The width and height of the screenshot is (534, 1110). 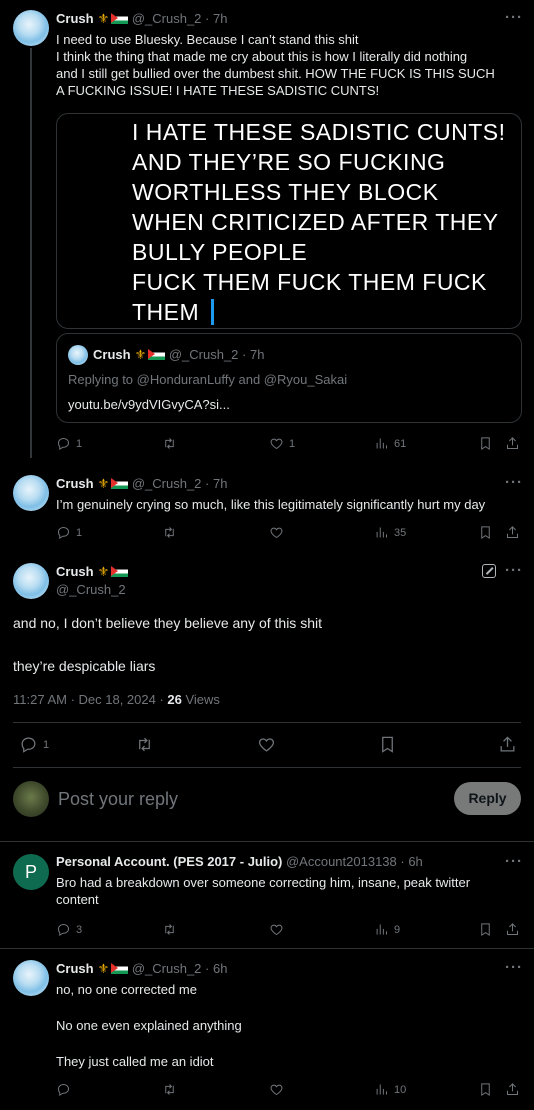 What do you see at coordinates (387, 929) in the screenshot?
I see `views-button: 9` at bounding box center [387, 929].